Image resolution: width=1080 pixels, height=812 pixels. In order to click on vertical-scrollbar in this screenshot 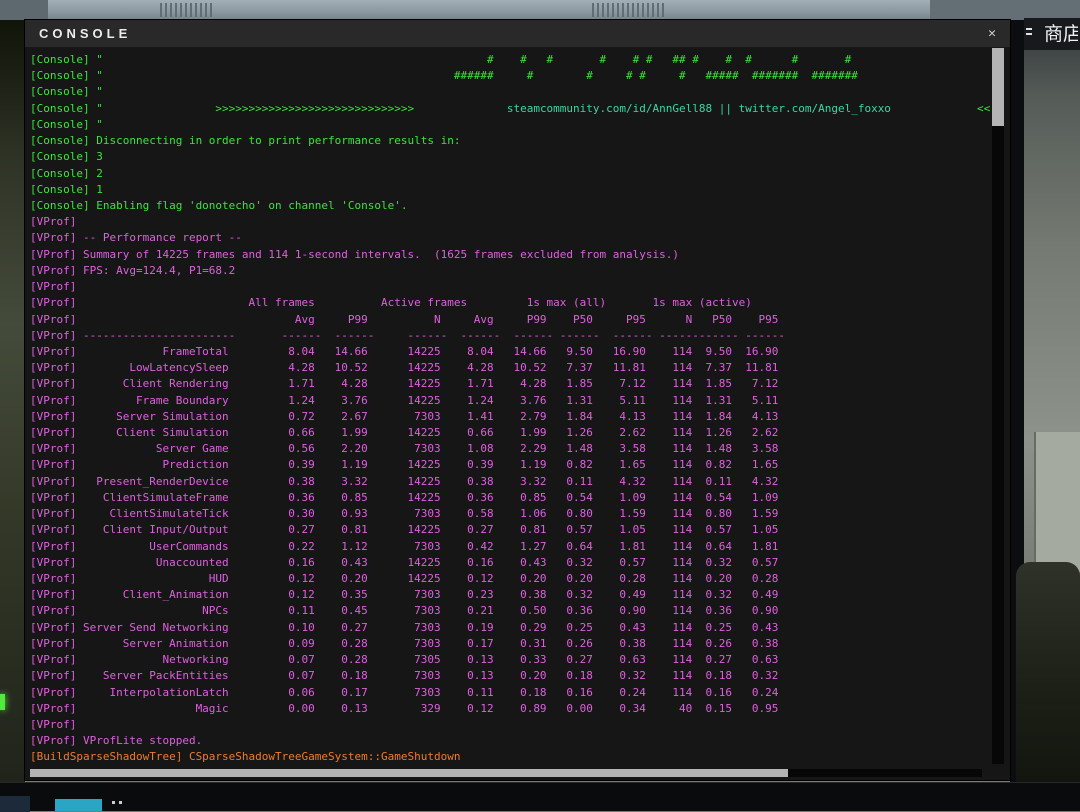, I will do `click(998, 406)`.